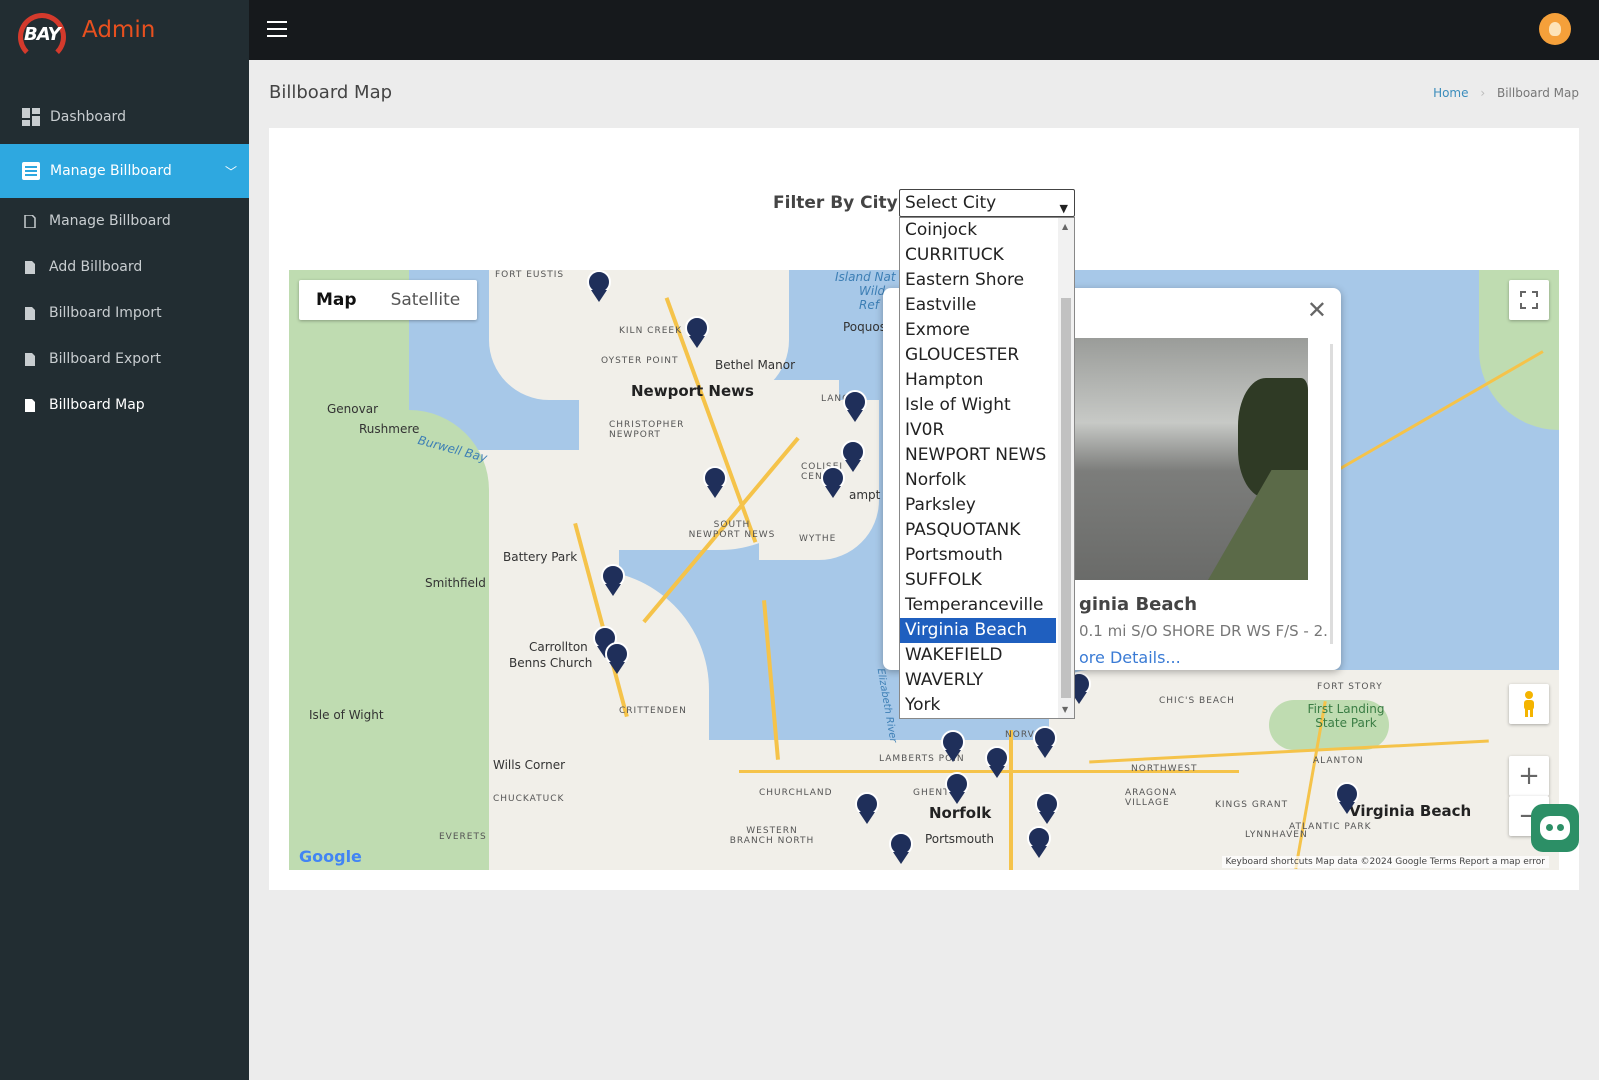 This screenshot has width=1599, height=1080. Describe the element at coordinates (96, 267) in the screenshot. I see `sidebar-subitem-label: Add Billboard` at that location.